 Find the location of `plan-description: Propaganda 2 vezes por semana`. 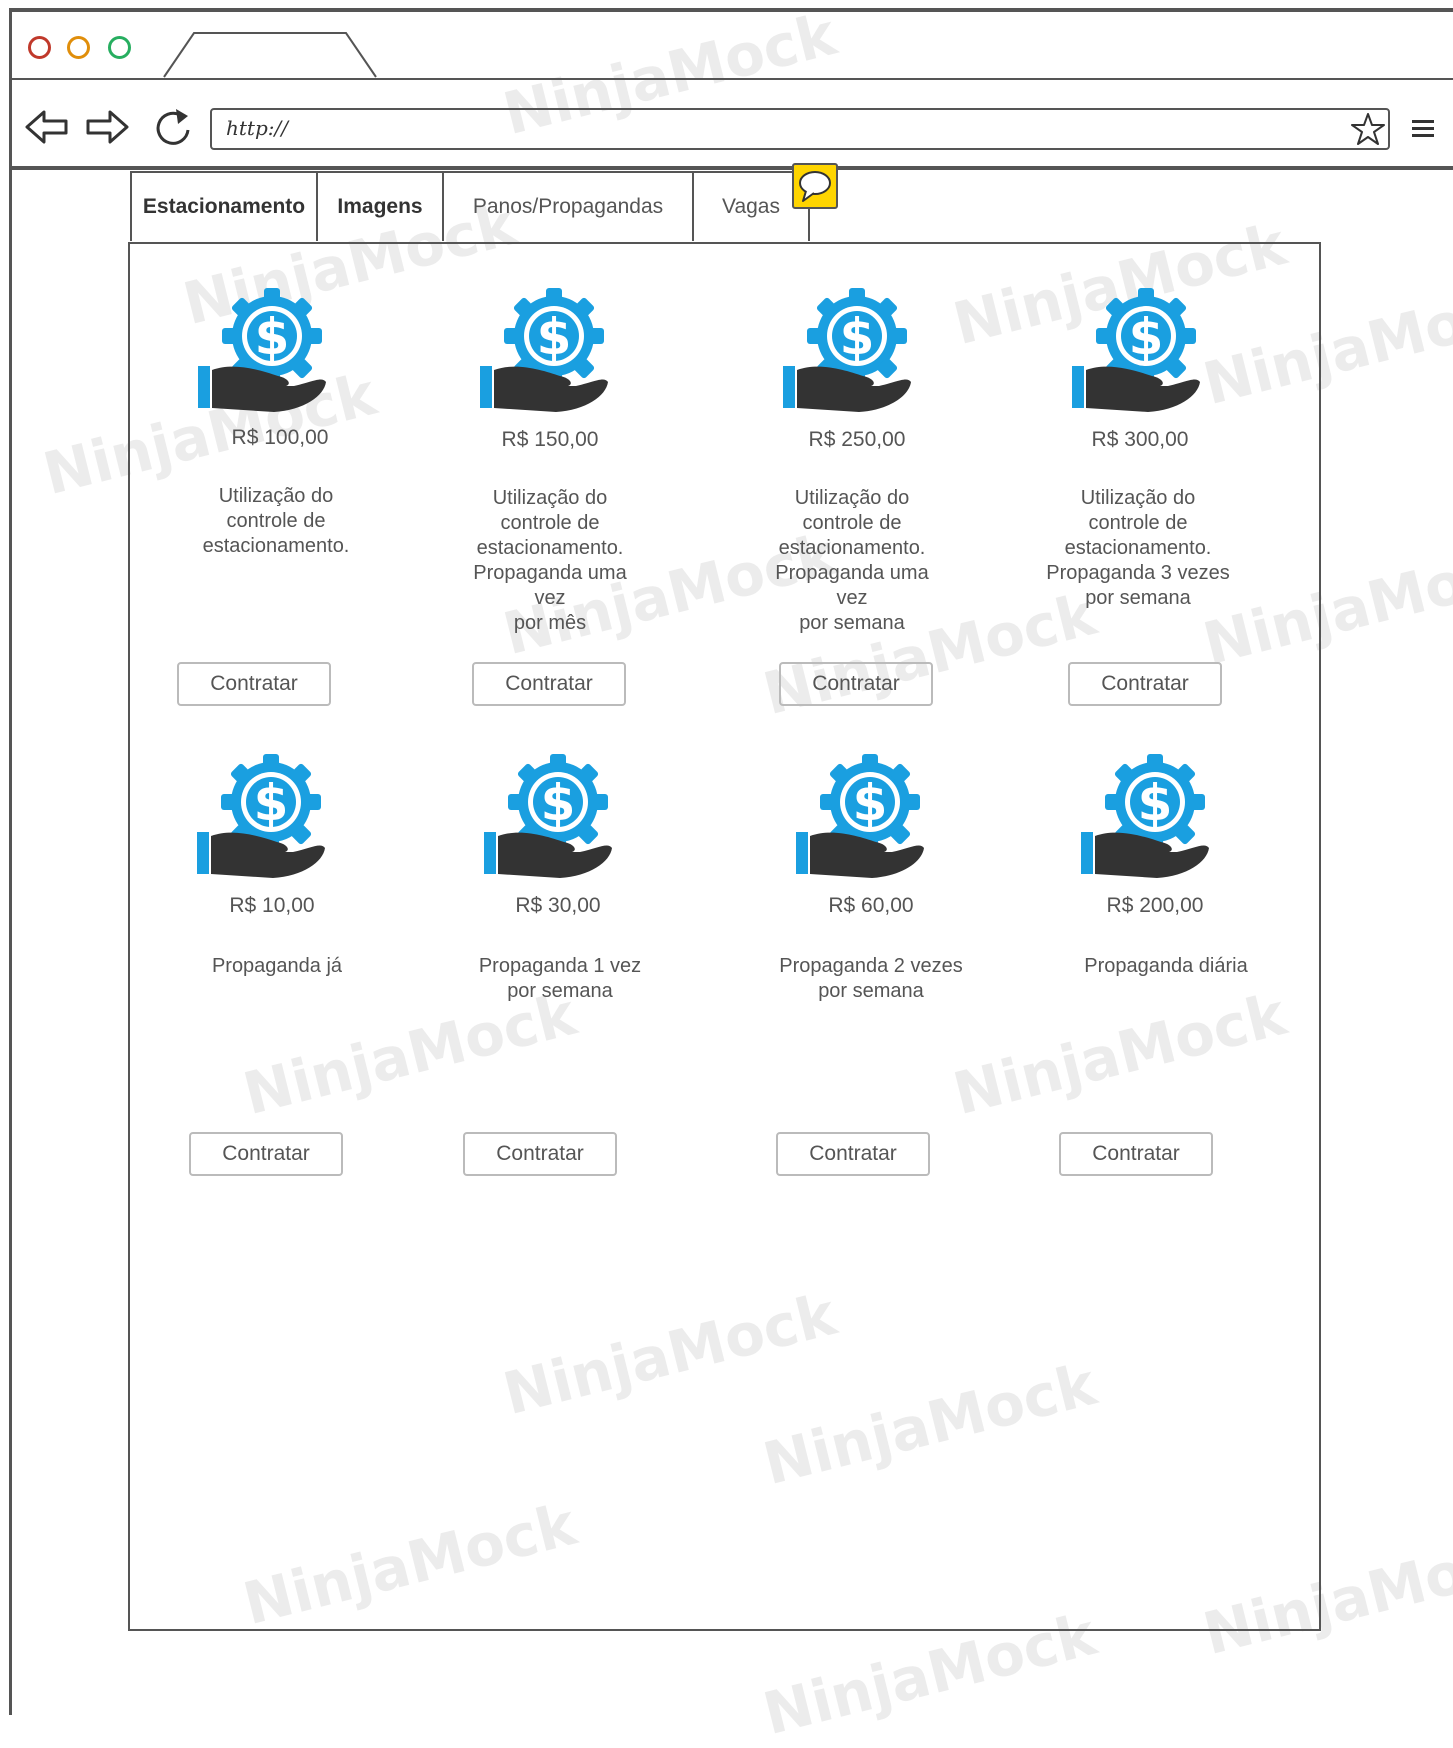

plan-description: Propaganda 2 vezes por semana is located at coordinates (871, 978).